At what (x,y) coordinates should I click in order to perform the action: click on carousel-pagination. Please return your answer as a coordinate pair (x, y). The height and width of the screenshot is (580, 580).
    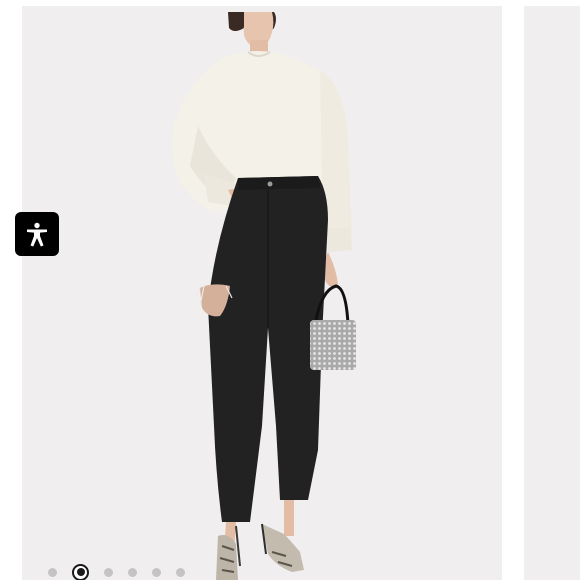
    Looking at the image, I should click on (116, 571).